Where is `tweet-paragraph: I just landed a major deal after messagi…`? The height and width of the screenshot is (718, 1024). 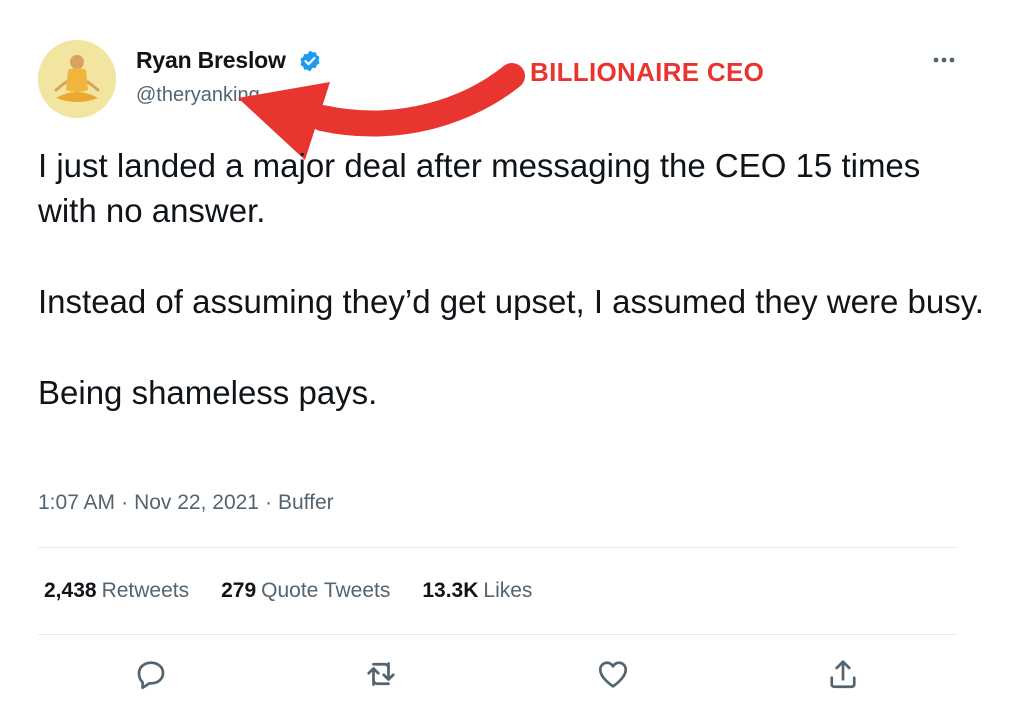 tweet-paragraph: I just landed a major deal after messagi… is located at coordinates (479, 188).